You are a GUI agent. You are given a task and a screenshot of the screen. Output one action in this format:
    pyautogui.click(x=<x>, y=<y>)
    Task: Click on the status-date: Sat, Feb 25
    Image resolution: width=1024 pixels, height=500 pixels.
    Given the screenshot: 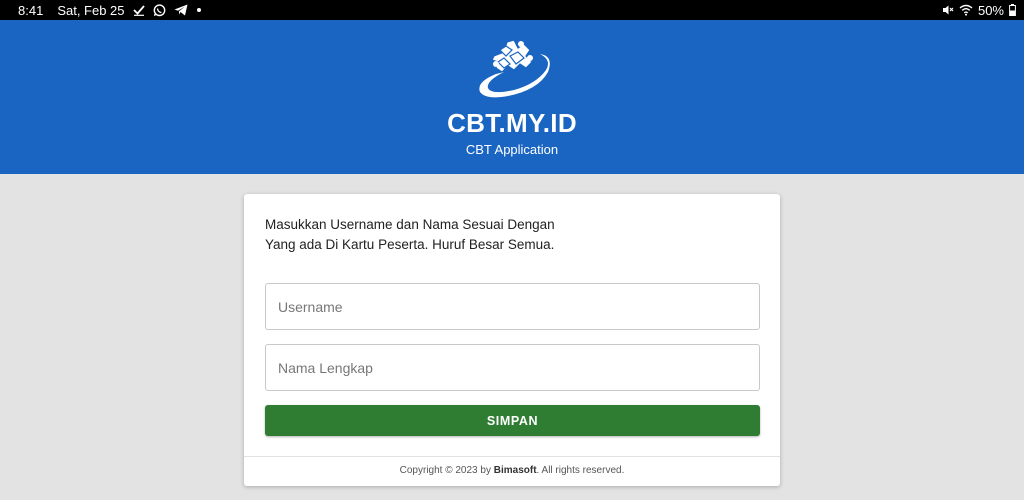 What is the action you would take?
    pyautogui.click(x=91, y=10)
    